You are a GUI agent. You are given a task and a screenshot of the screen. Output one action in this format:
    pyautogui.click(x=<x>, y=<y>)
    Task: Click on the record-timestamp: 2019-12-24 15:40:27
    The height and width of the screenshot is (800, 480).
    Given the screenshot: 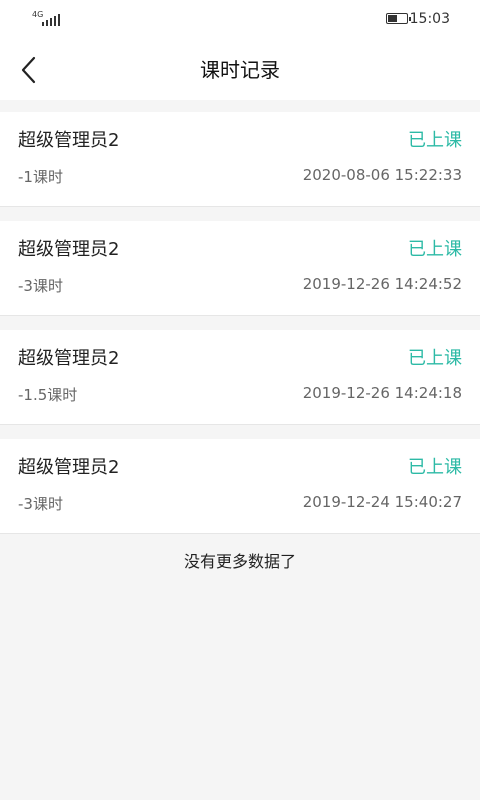 What is the action you would take?
    pyautogui.click(x=382, y=502)
    